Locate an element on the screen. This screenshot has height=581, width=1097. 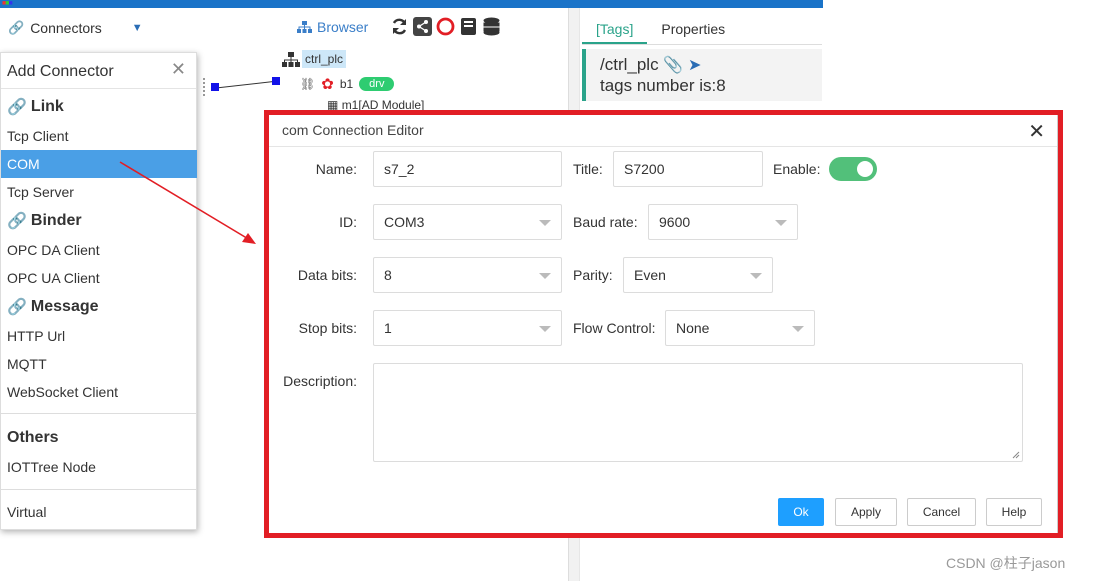
id-label: ID: is located at coordinates (348, 222).